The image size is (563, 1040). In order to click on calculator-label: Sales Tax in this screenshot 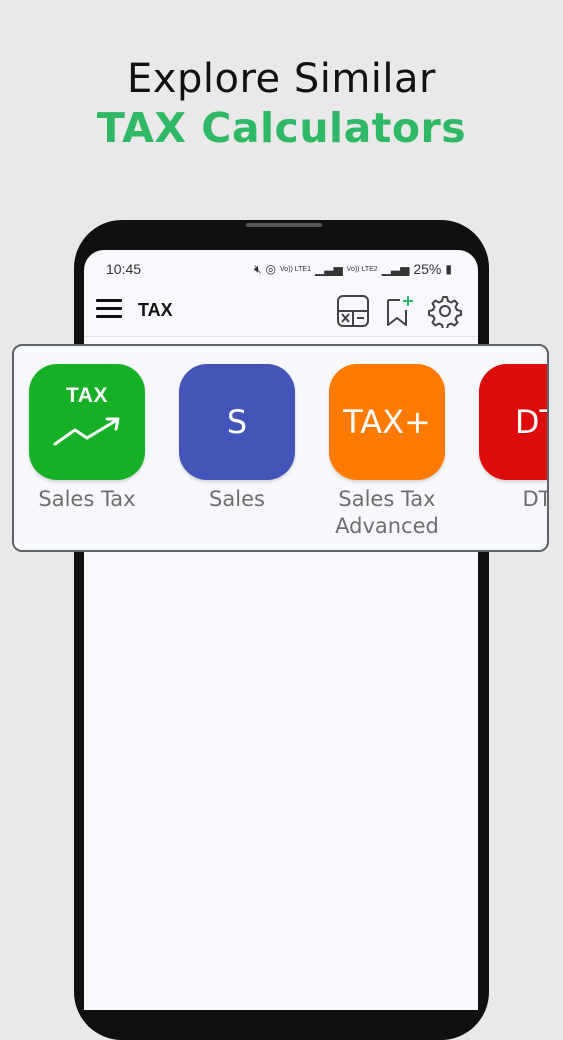, I will do `click(87, 499)`.